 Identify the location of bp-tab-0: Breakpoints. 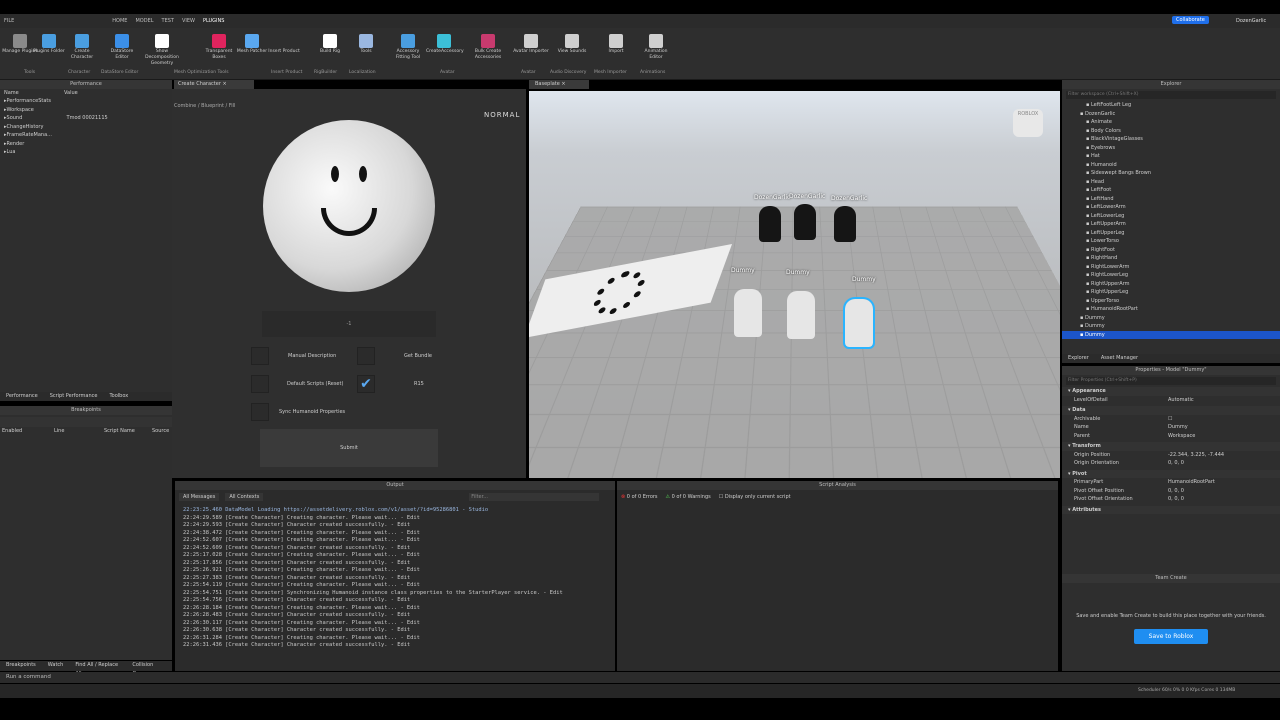
(21, 665).